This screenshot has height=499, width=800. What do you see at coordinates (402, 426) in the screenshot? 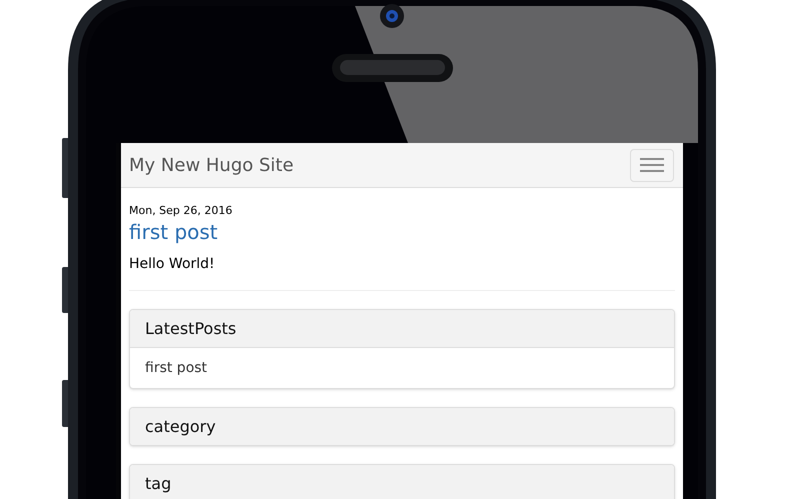
I see `panel-heading: category` at bounding box center [402, 426].